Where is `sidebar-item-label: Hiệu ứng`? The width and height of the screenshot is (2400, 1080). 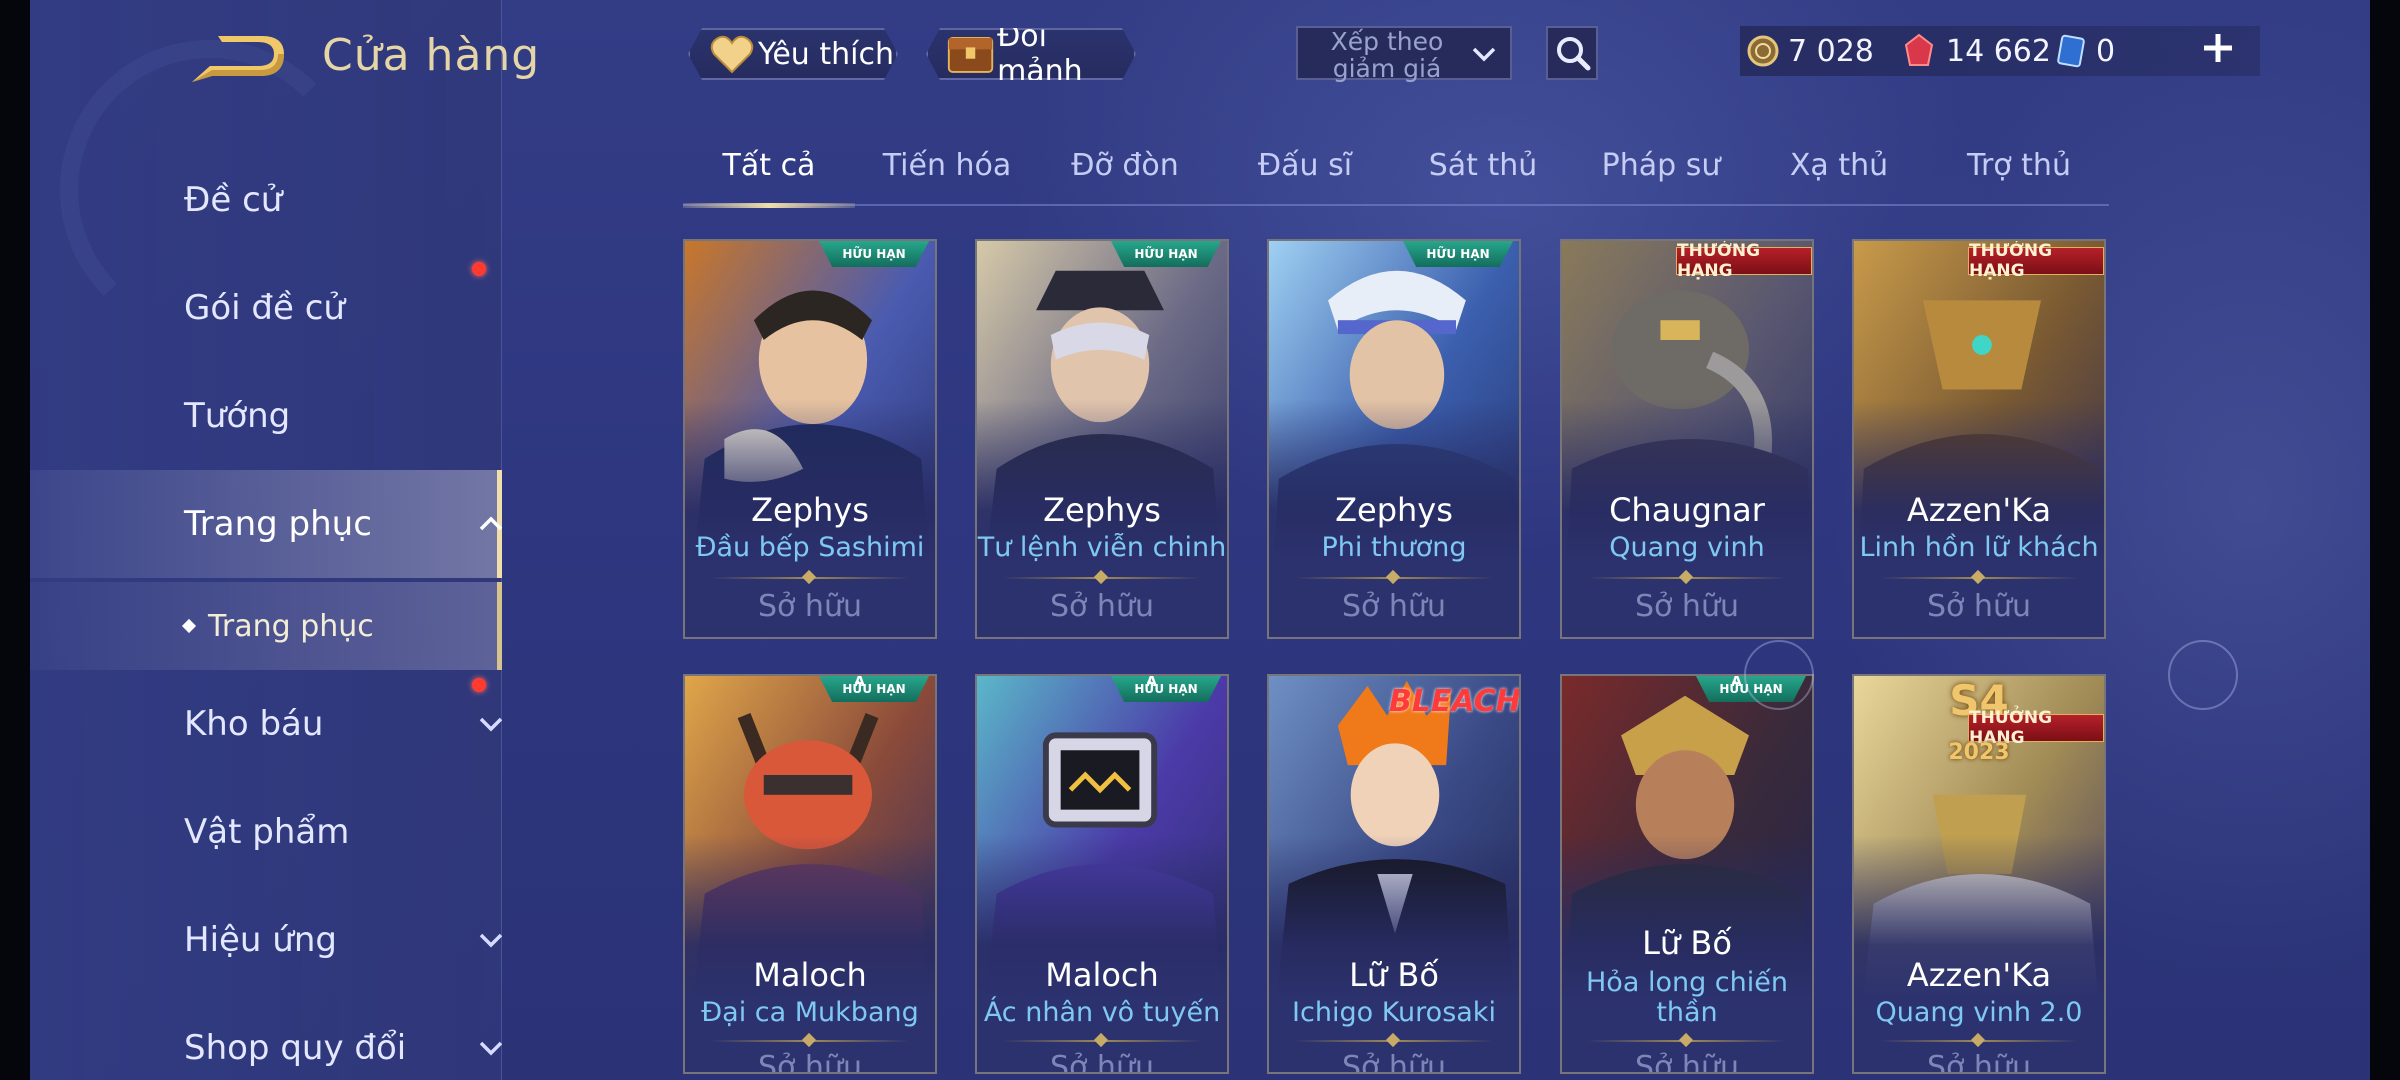 sidebar-item-label: Hiệu ứng is located at coordinates (260, 940).